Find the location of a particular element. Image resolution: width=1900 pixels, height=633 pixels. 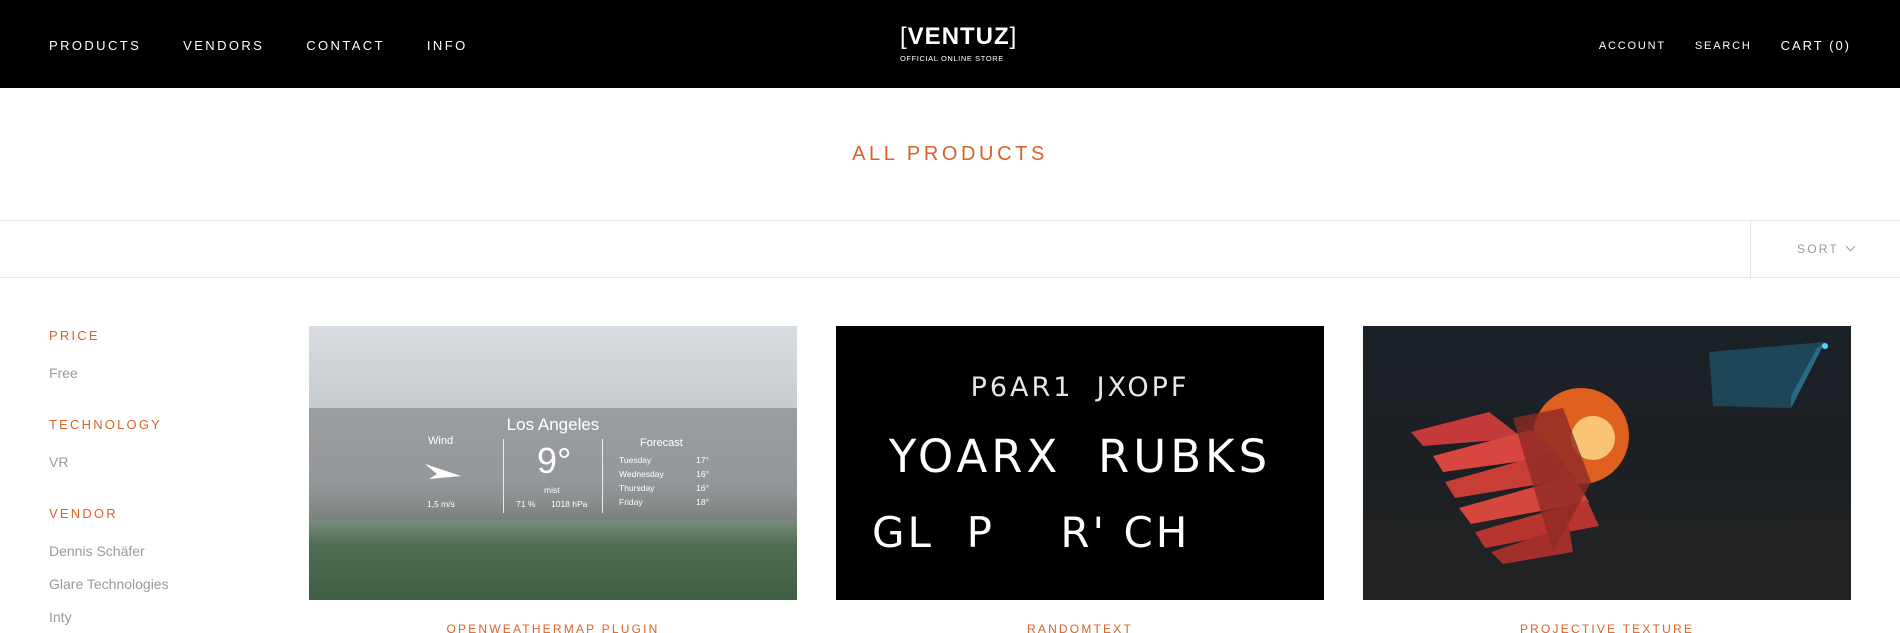

nav-info: INFO is located at coordinates (447, 45).